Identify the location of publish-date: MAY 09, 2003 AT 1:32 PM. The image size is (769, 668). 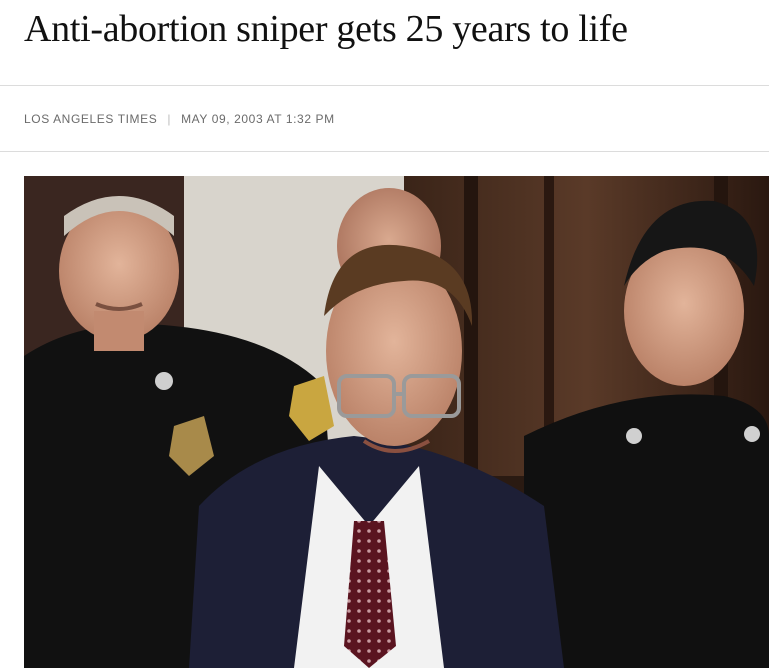
(258, 119).